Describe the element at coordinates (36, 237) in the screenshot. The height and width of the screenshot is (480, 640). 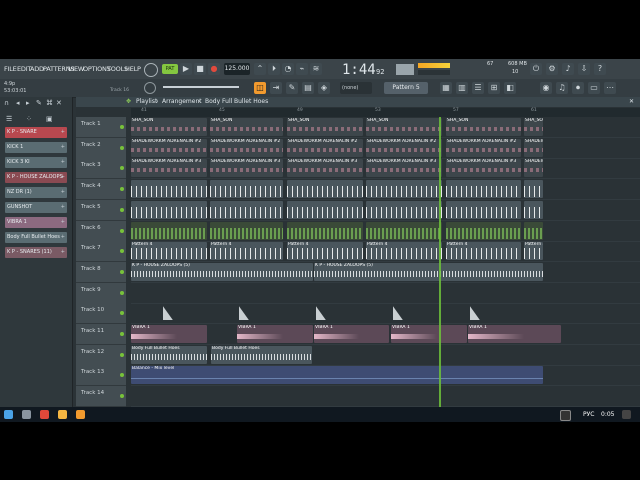
I see `picker-item: Body Full Bullet Hoes +` at that location.